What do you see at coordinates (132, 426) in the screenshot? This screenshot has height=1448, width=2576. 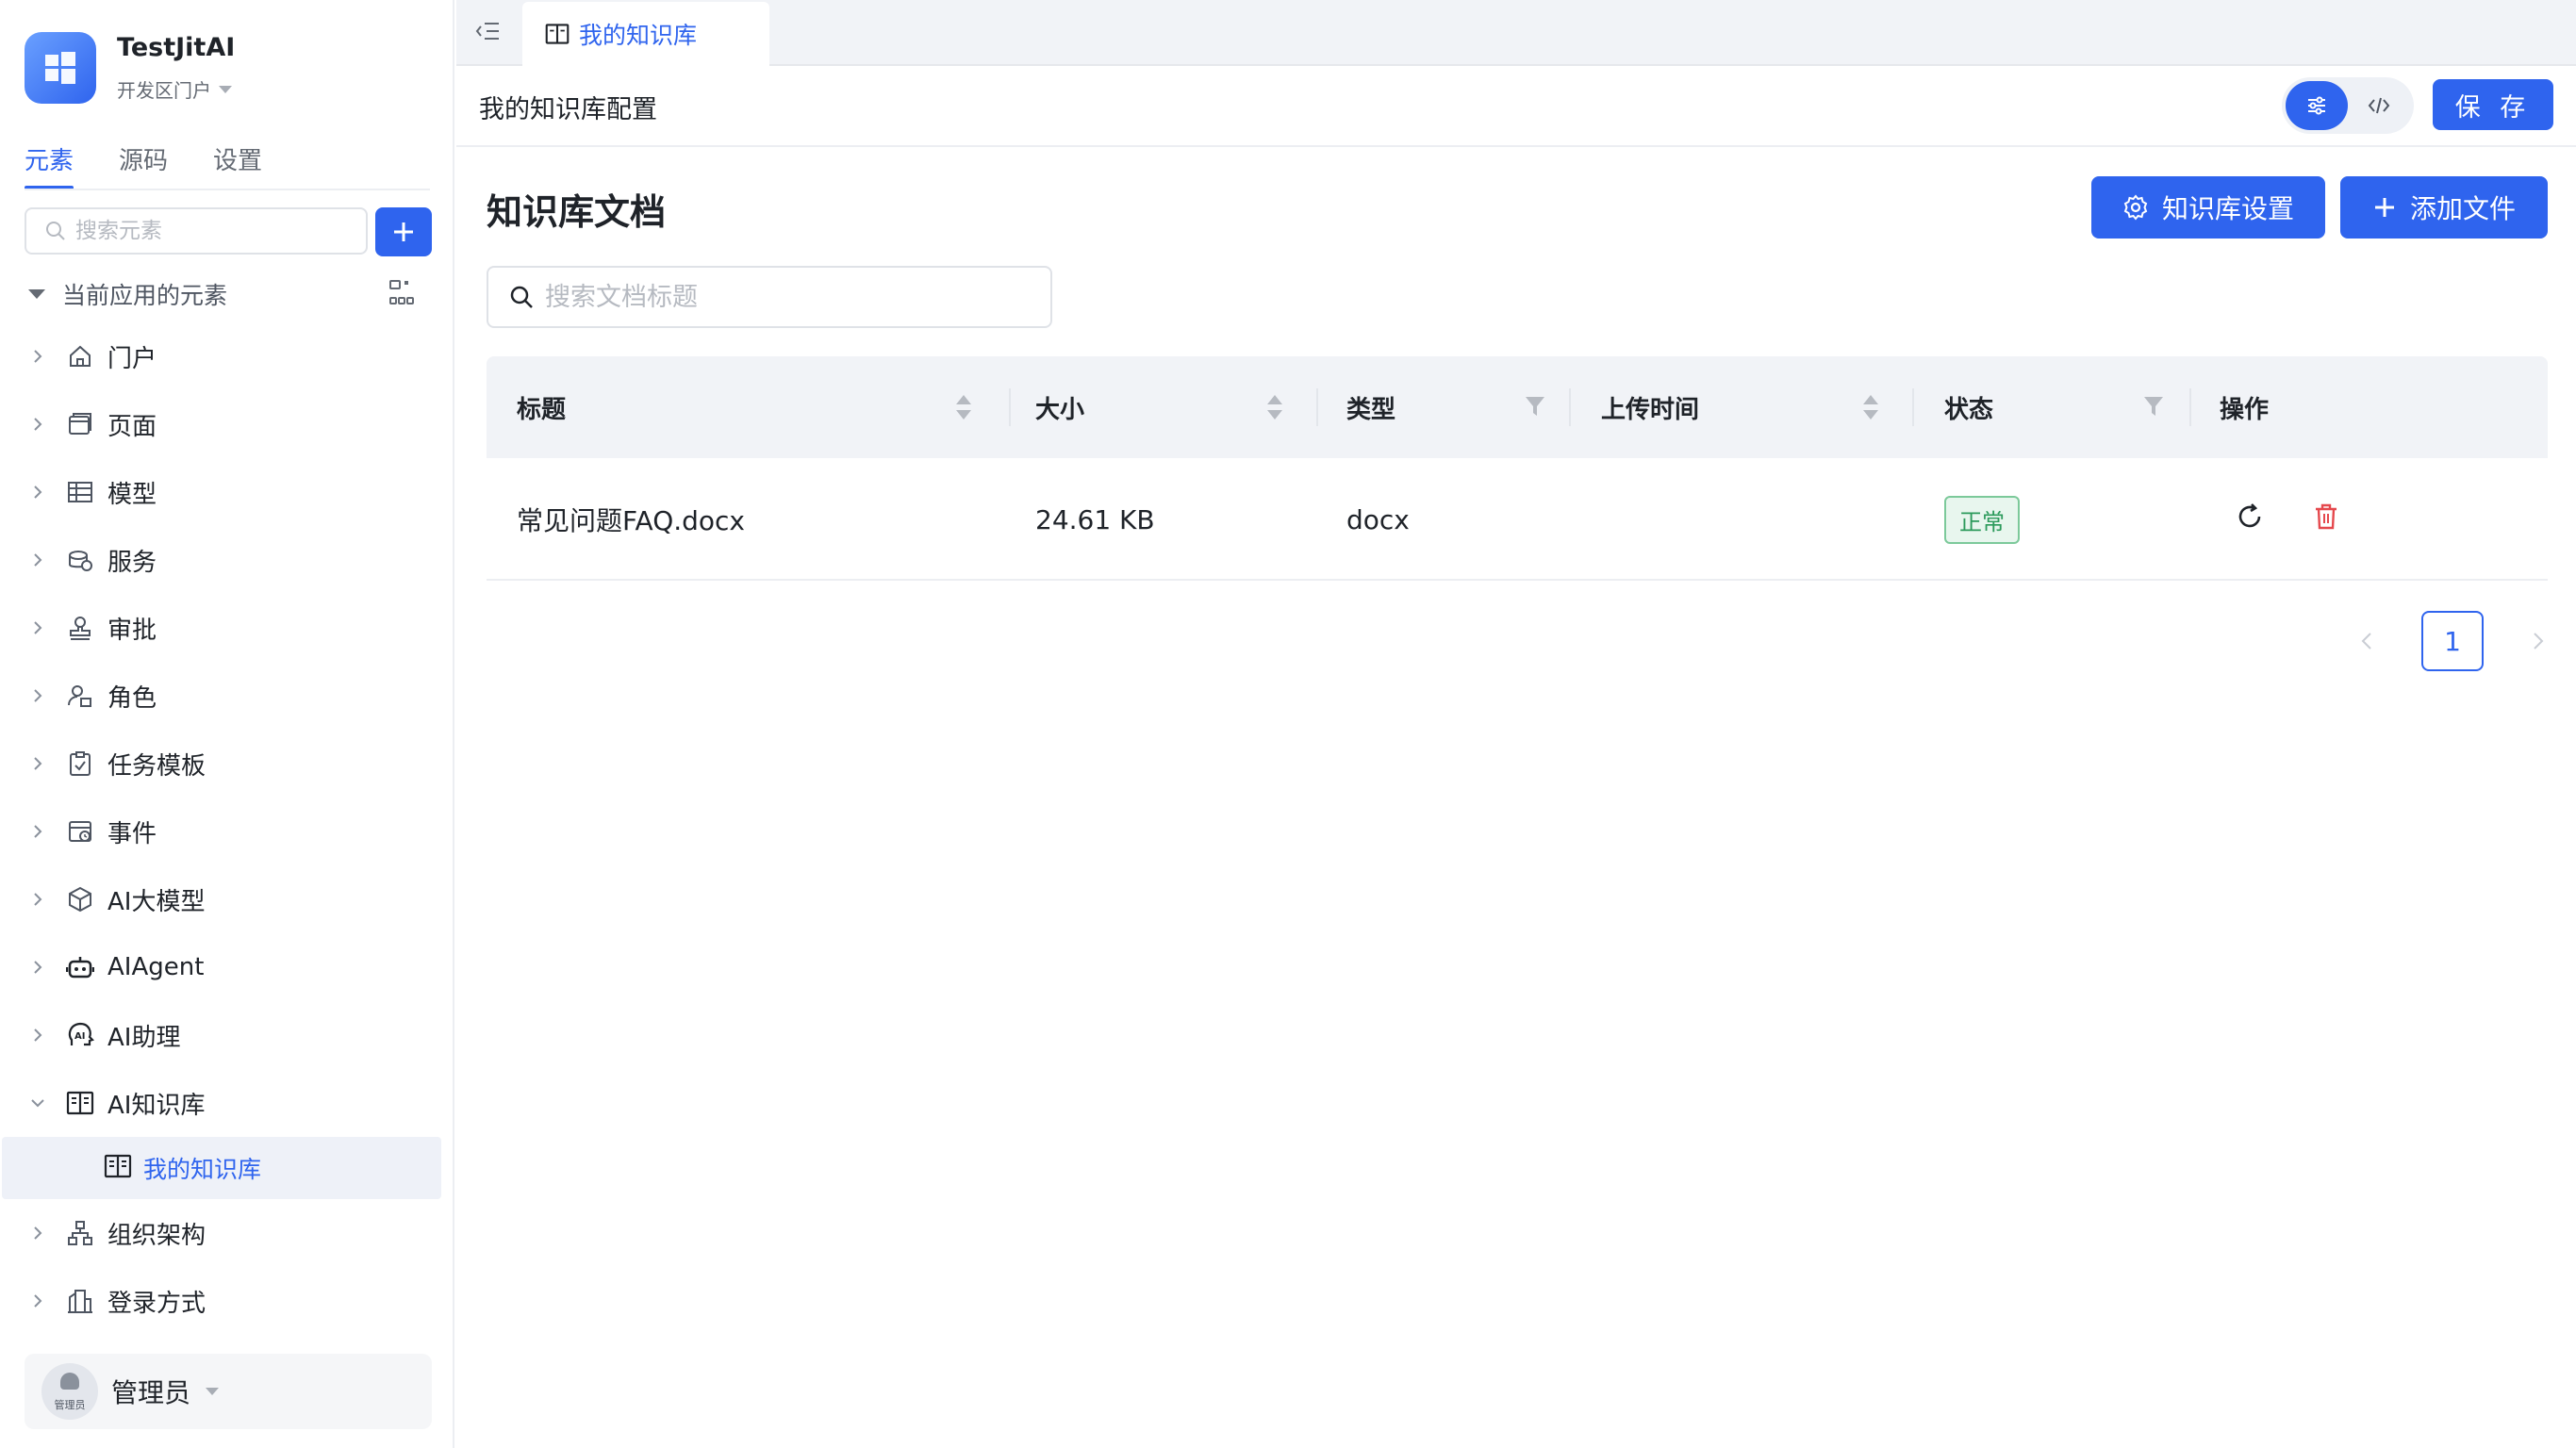 I see `tree-item-label: 页面` at bounding box center [132, 426].